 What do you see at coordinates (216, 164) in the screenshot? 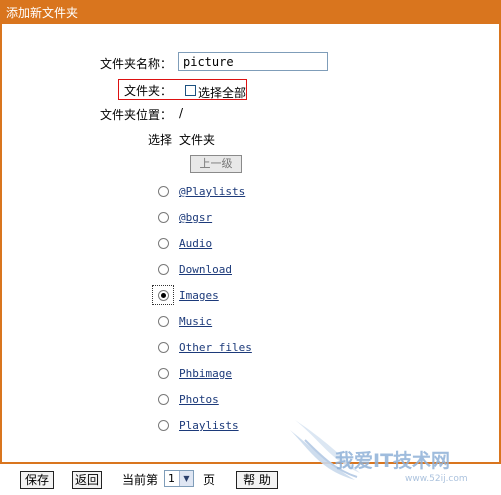
I see `parent-folder-button: 上一级` at bounding box center [216, 164].